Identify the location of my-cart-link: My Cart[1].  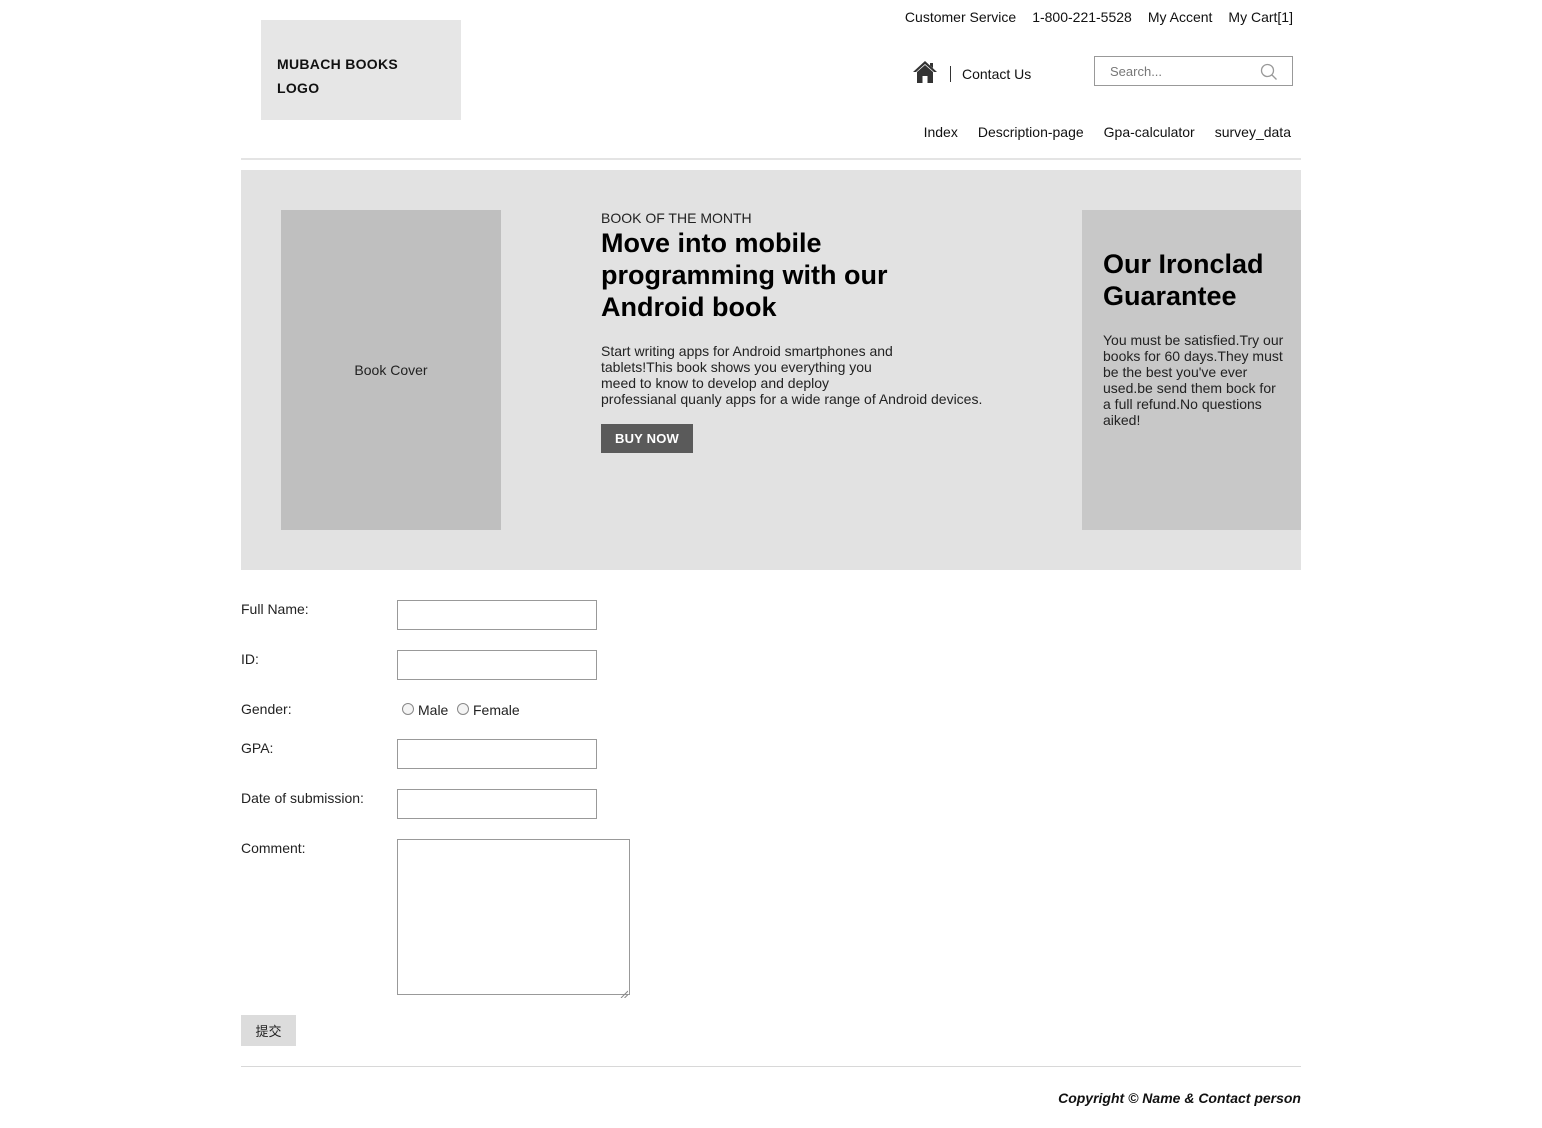
(1260, 17).